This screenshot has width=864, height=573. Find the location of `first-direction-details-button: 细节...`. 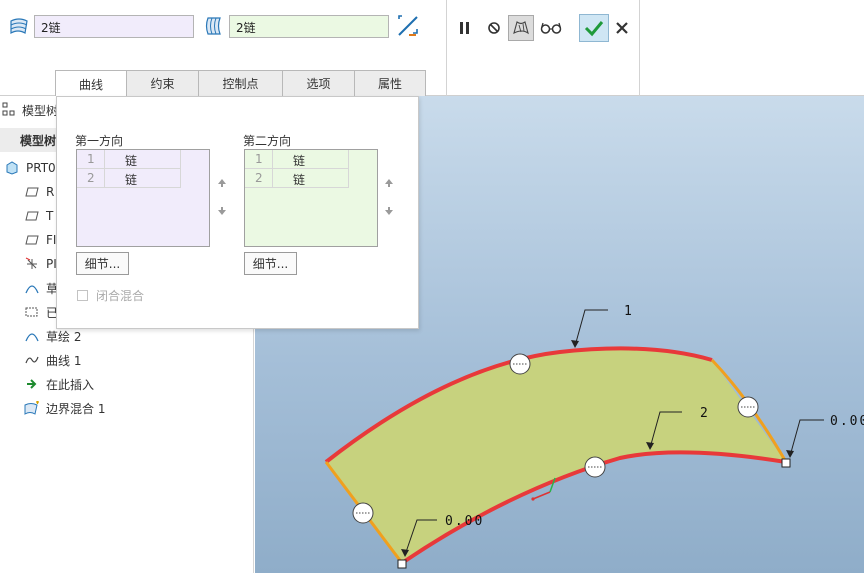

first-direction-details-button: 细节... is located at coordinates (102, 263).